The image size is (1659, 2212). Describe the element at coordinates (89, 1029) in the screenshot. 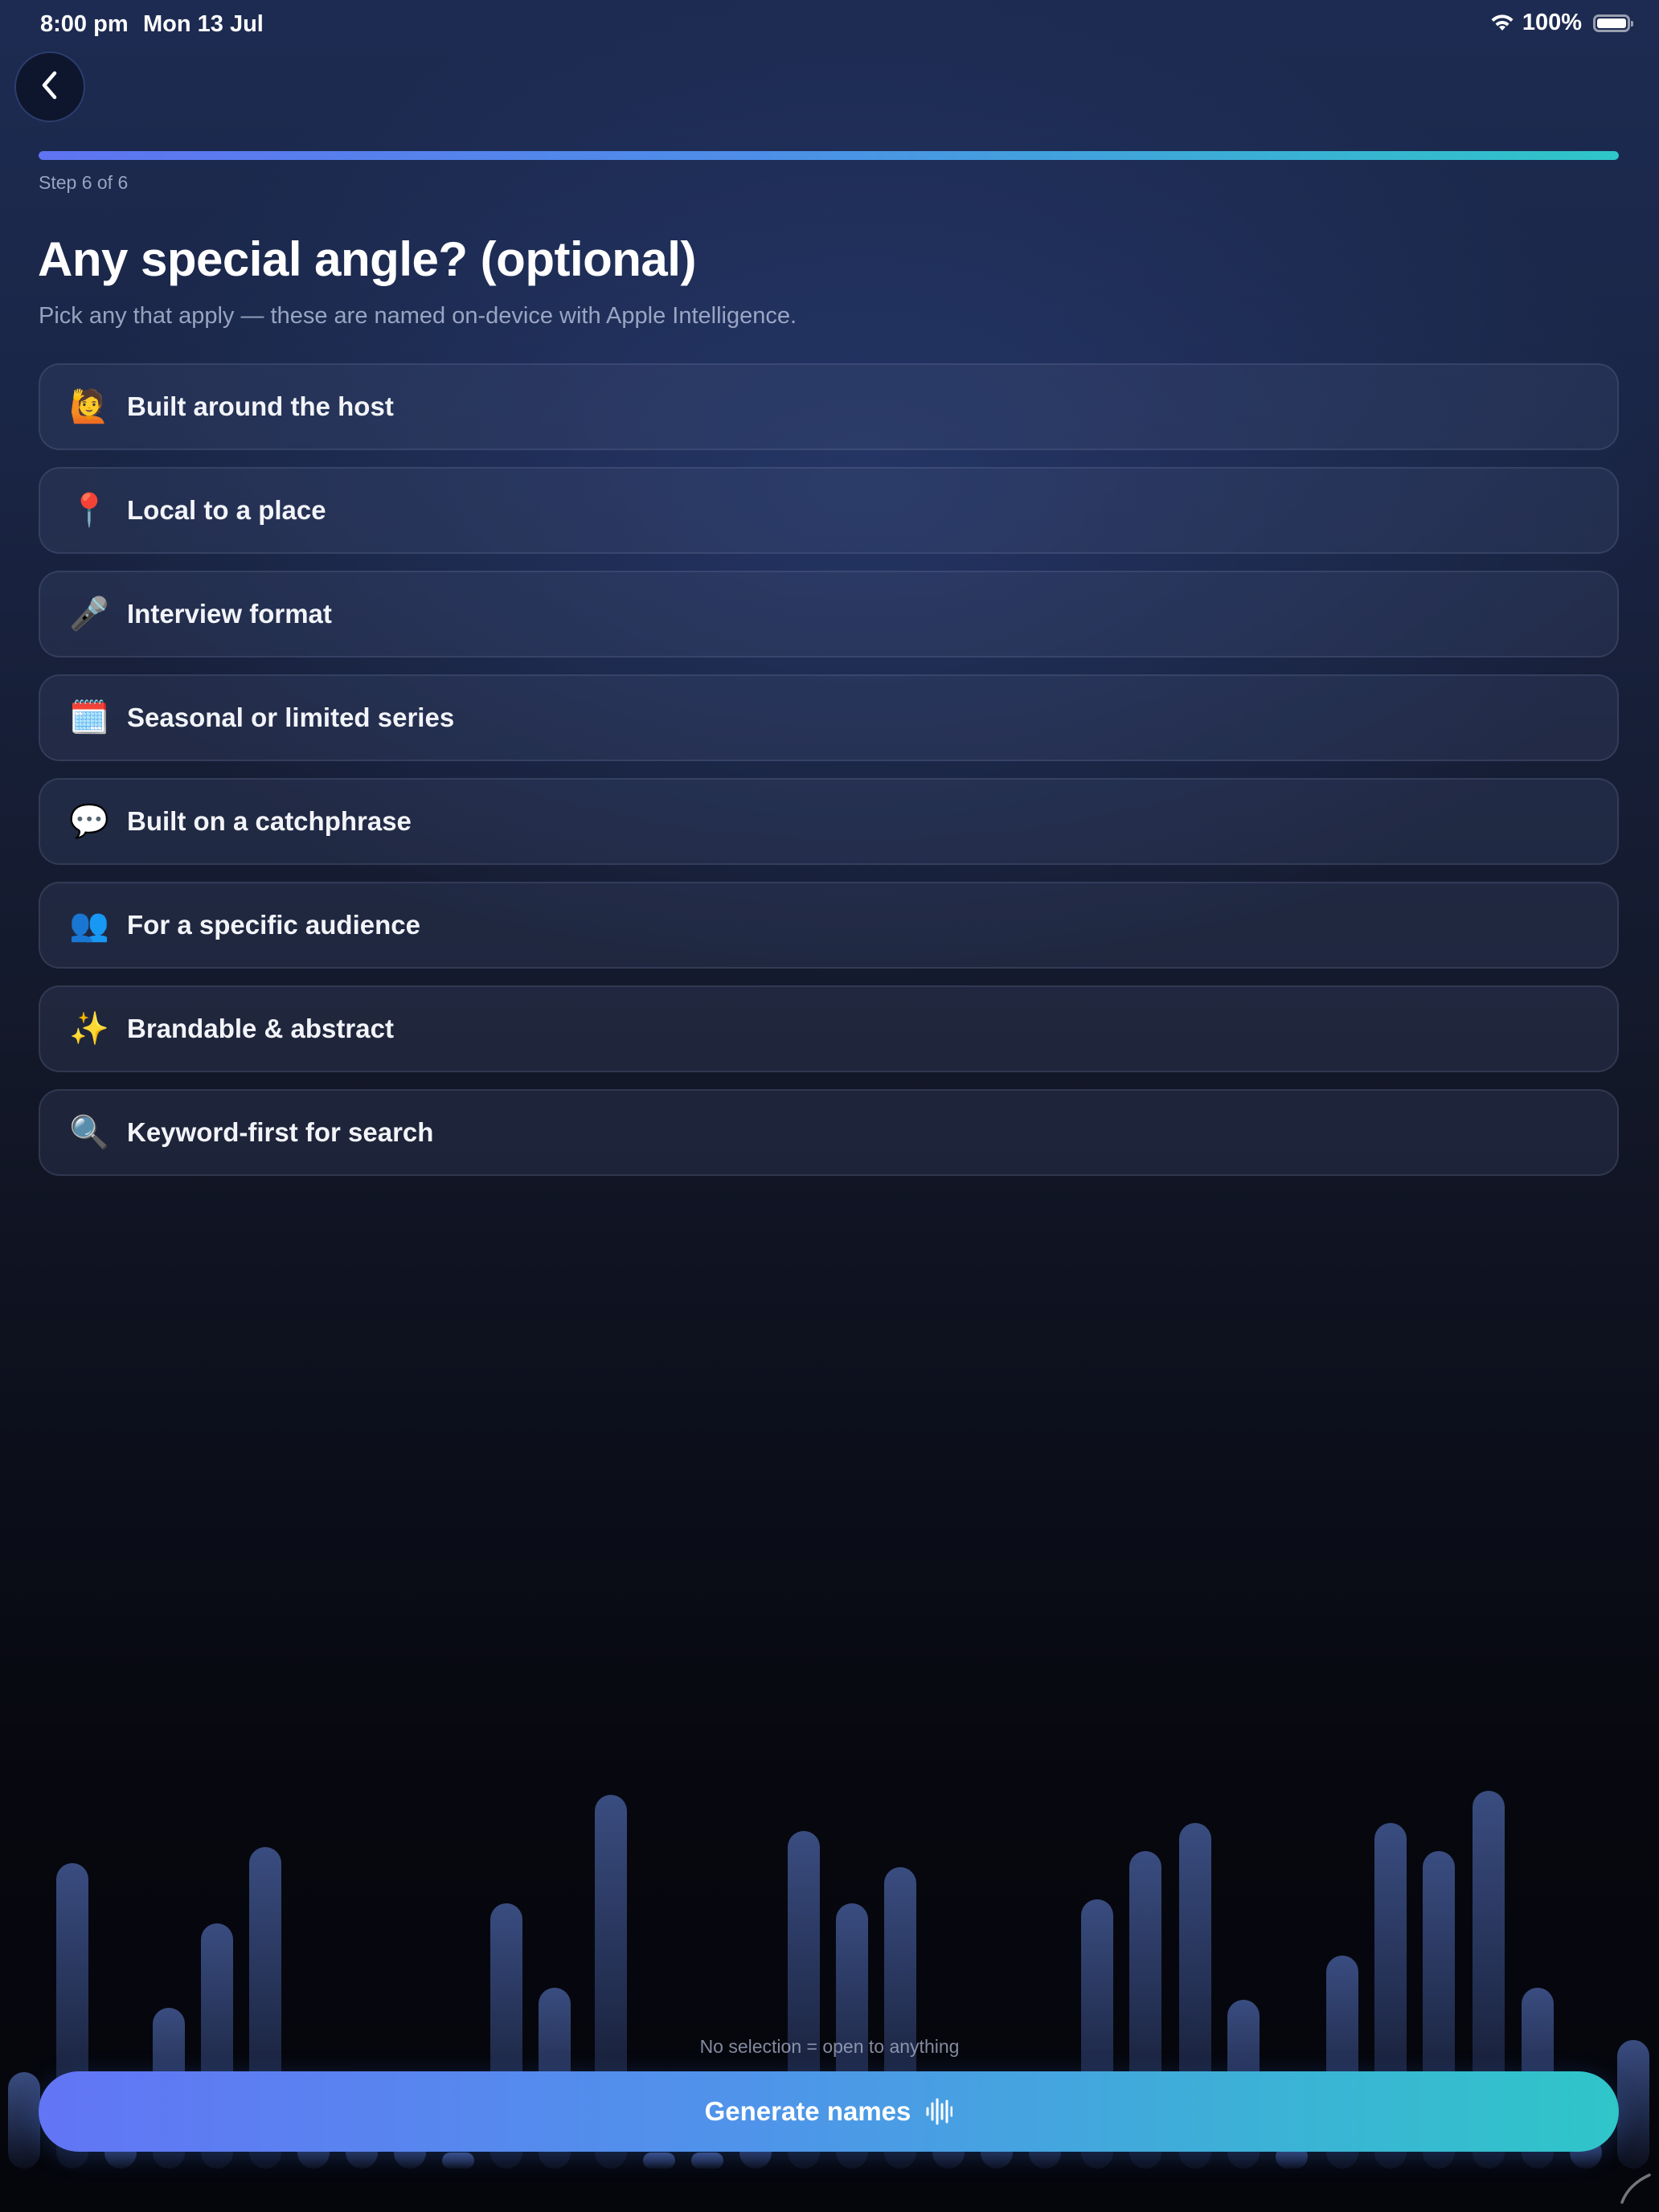

I see `sparkles-icon: ✨` at that location.